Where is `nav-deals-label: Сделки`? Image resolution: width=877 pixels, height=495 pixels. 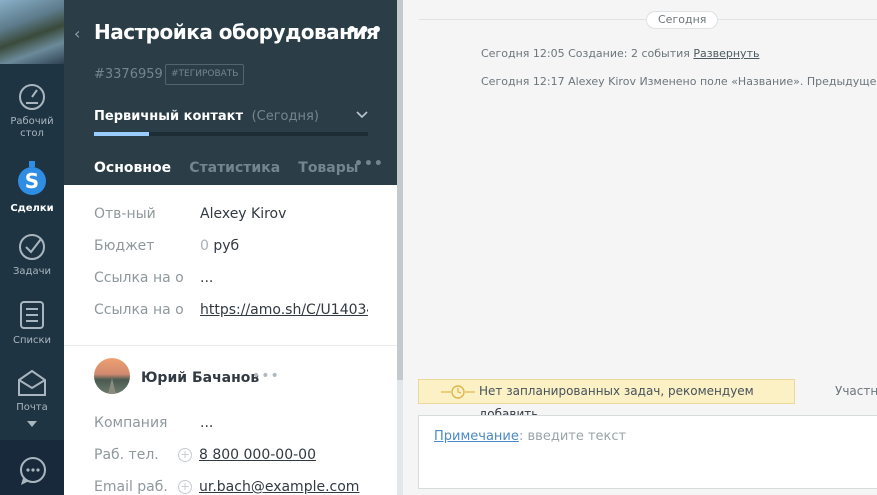
nav-deals-label: Сделки is located at coordinates (32, 208).